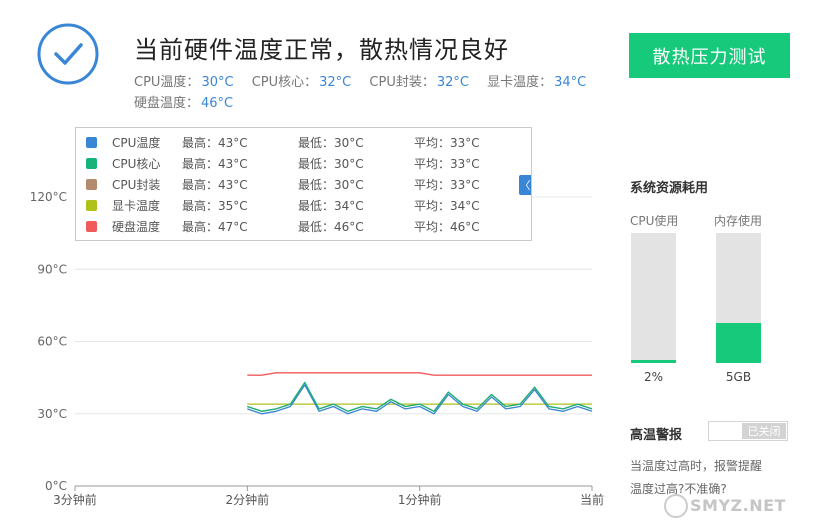  What do you see at coordinates (167, 82) in the screenshot?
I see `reading-label: CPU温度：` at bounding box center [167, 82].